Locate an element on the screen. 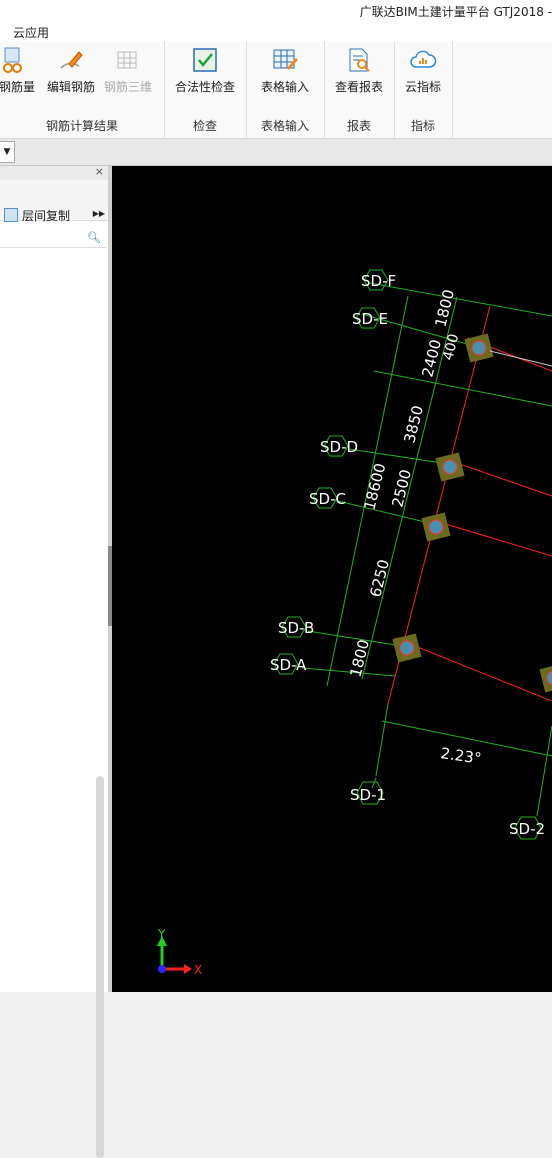 This screenshot has height=1158, width=552. rebar-quantity-label: 钢筋量 is located at coordinates (17, 87).